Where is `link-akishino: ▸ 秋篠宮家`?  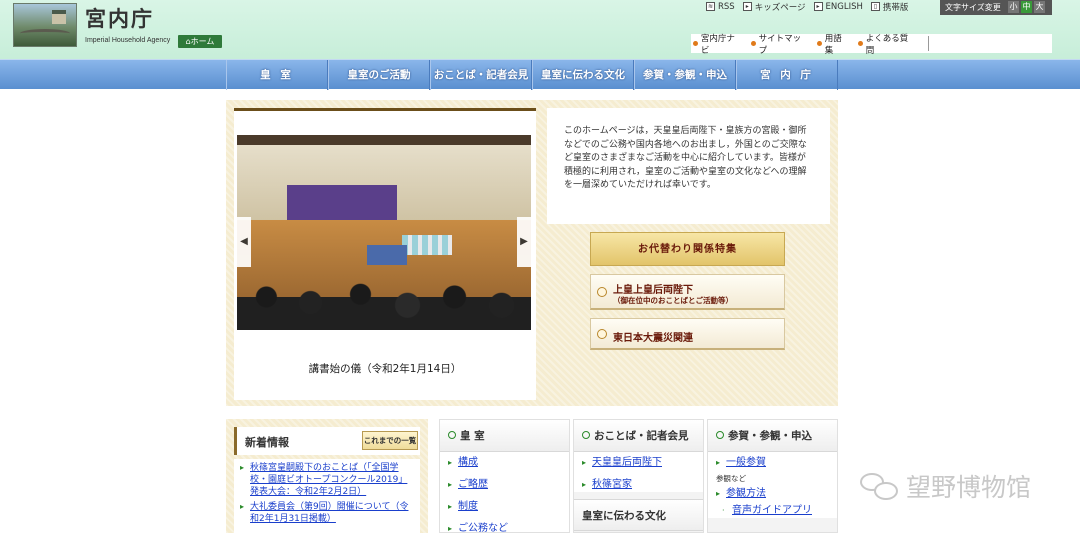 link-akishino: ▸ 秋篠宮家 is located at coordinates (639, 484).